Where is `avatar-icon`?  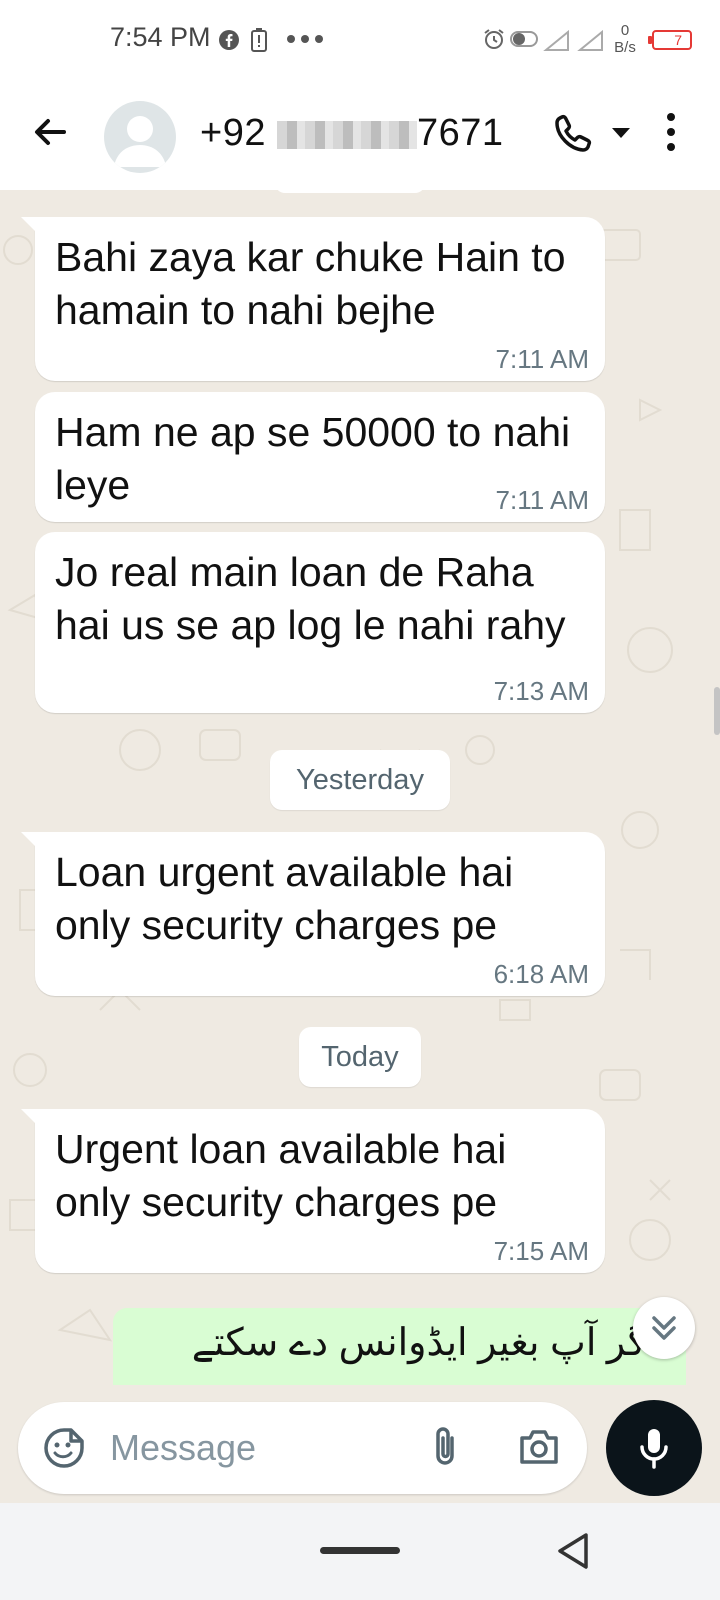
avatar-icon is located at coordinates (140, 141).